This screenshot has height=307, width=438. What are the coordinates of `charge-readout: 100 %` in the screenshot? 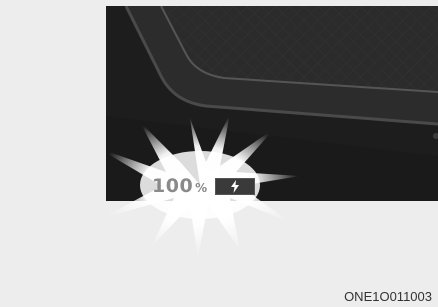 It's located at (204, 186).